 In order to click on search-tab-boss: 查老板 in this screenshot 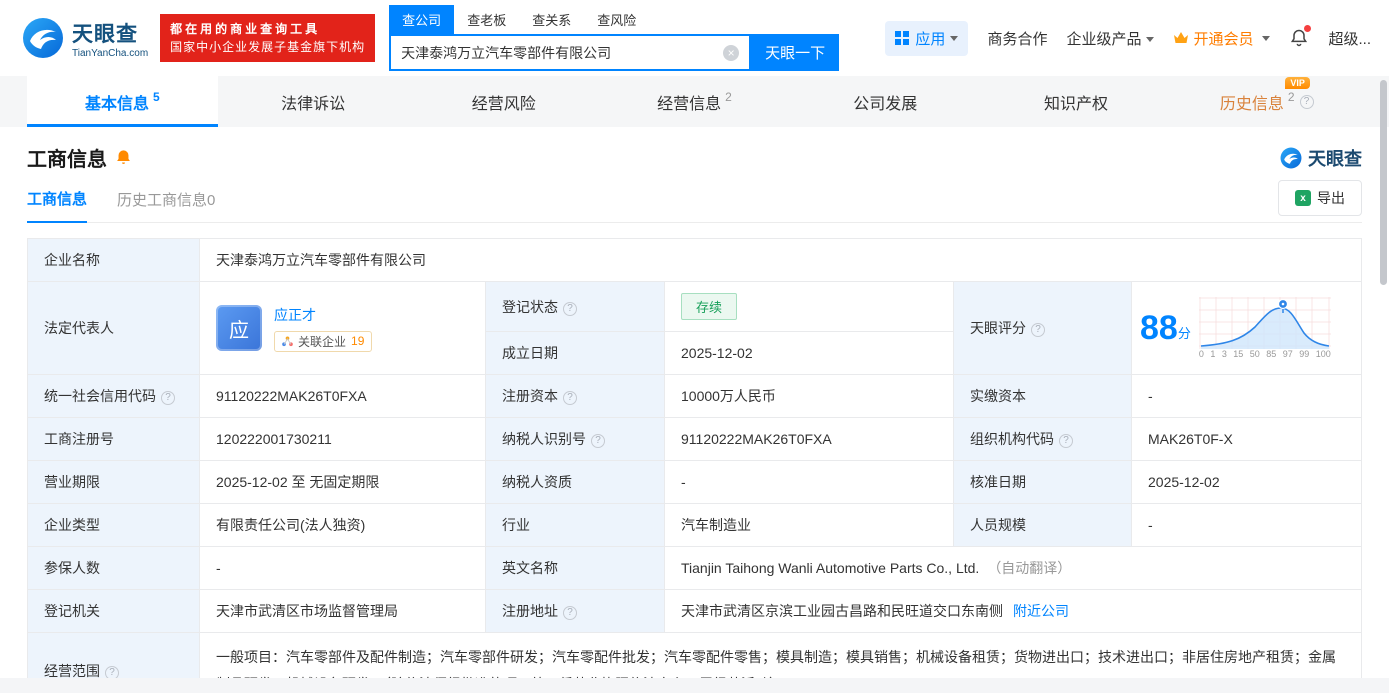, I will do `click(486, 19)`.